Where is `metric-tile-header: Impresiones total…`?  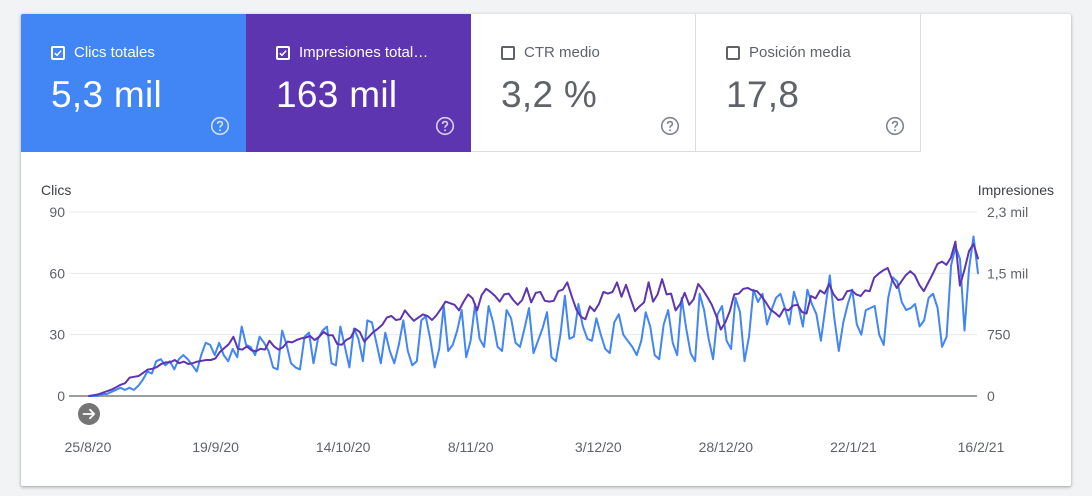 metric-tile-header: Impresiones total… is located at coordinates (352, 52).